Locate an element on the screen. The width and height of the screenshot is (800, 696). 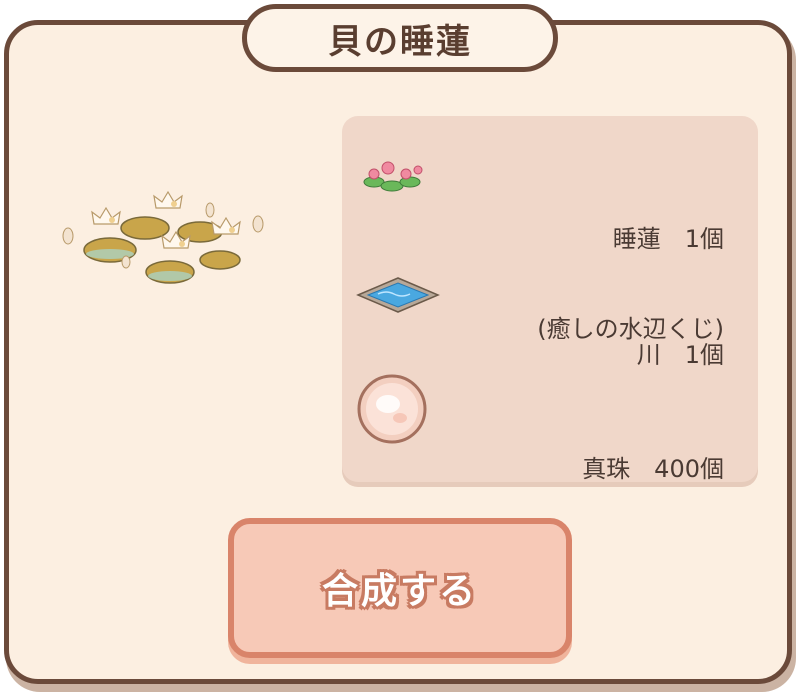
pearl-icon is located at coordinates (397, 409).